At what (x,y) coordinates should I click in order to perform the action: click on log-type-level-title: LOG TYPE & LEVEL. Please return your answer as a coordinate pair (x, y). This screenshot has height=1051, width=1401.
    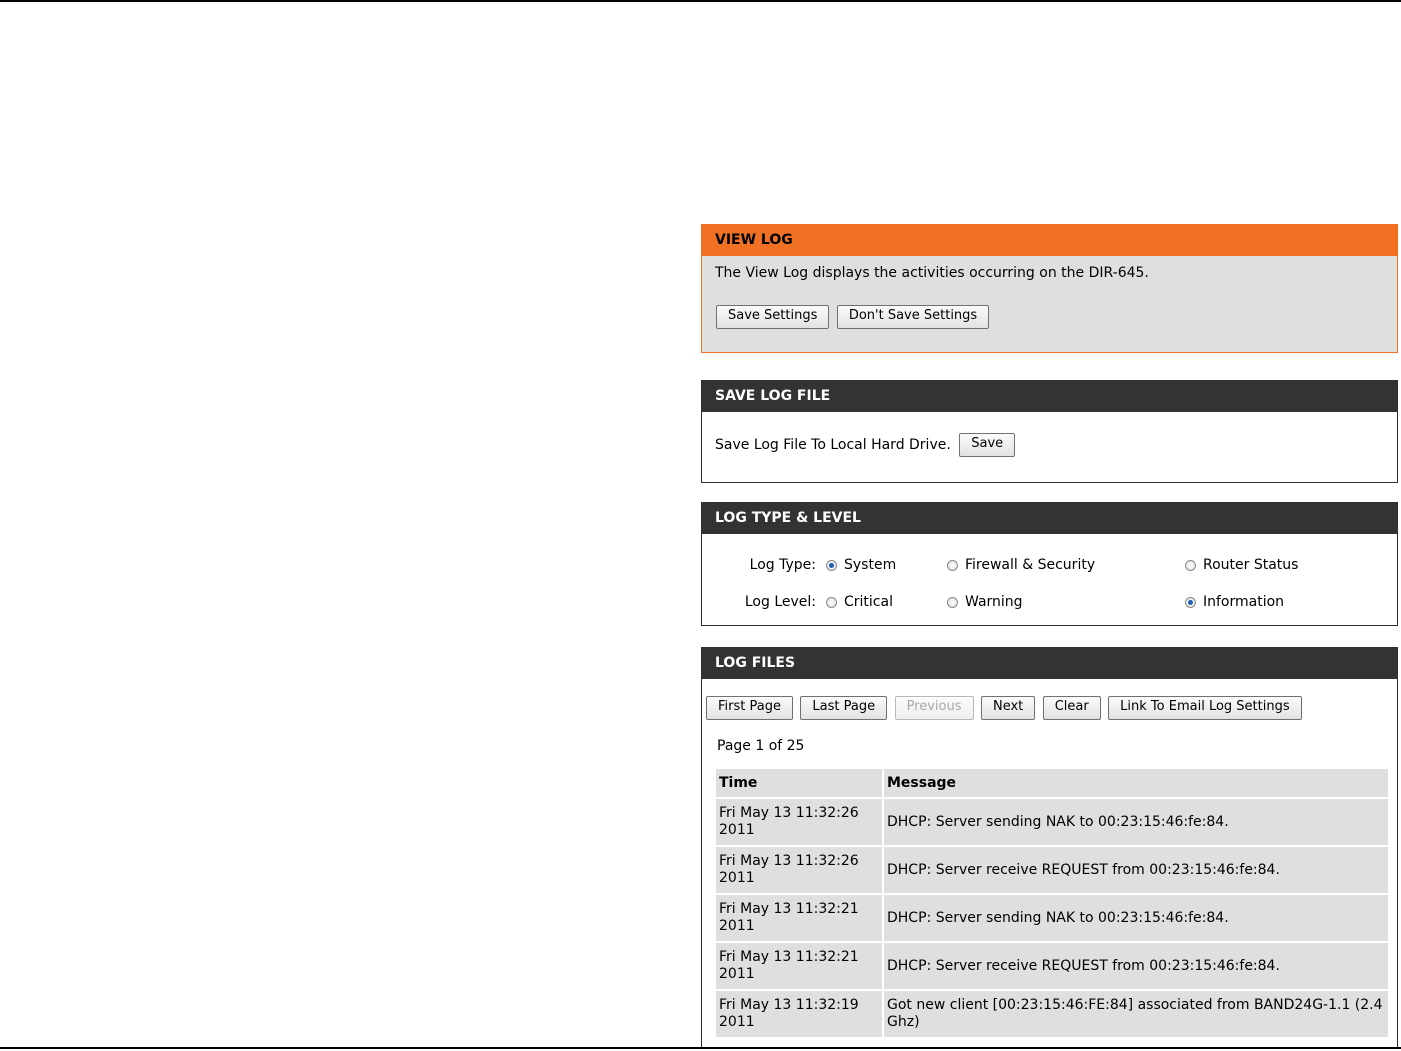
    Looking at the image, I should click on (1049, 518).